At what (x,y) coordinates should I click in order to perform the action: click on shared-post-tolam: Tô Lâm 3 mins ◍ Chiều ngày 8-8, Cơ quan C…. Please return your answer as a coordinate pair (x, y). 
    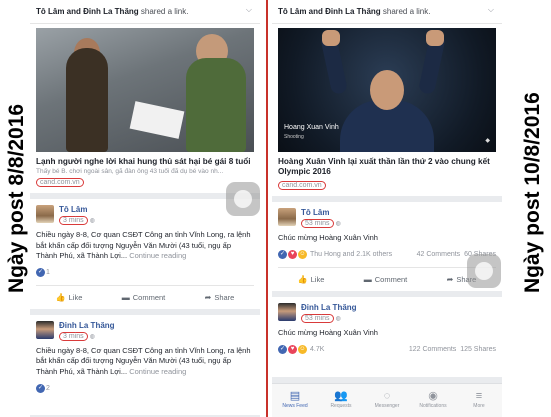
    Looking at the image, I should click on (145, 254).